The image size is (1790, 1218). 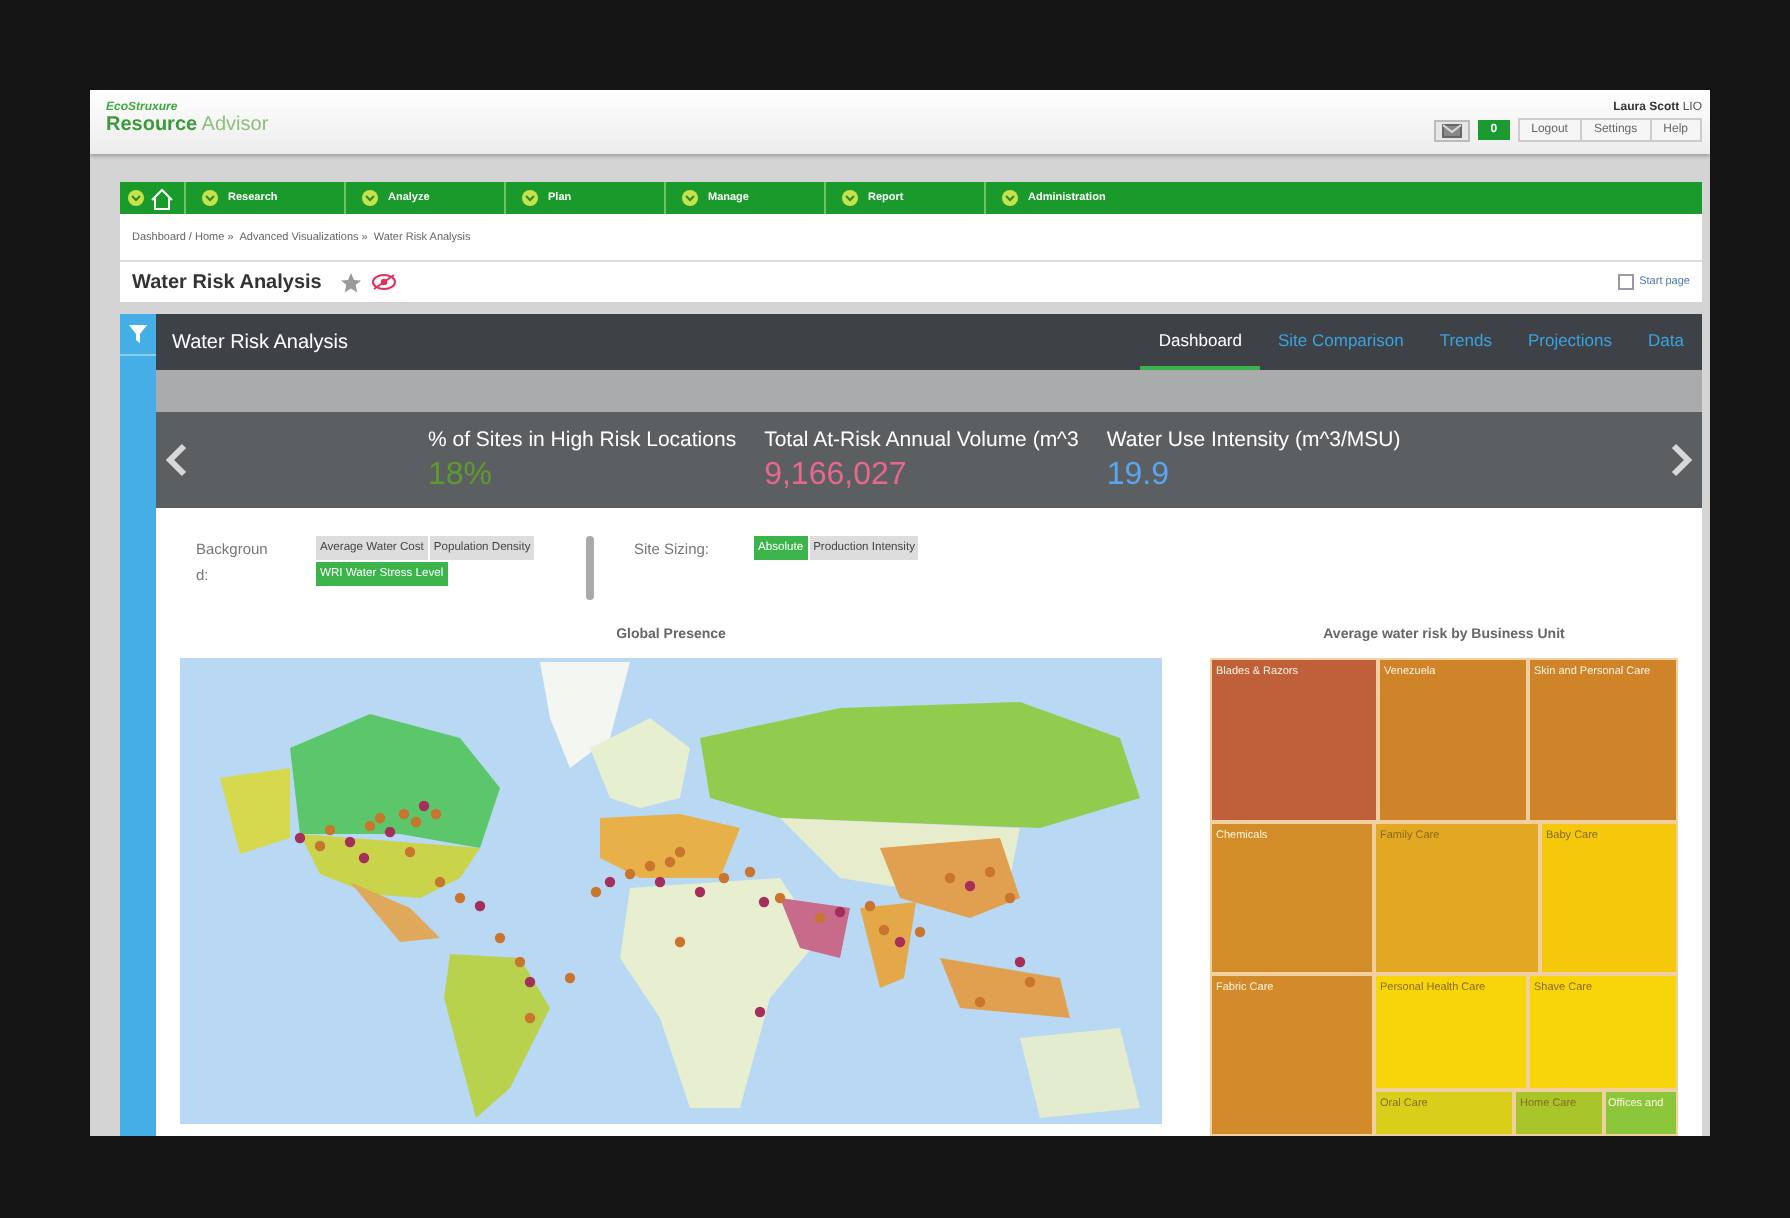 What do you see at coordinates (383, 282) in the screenshot?
I see `eye-icon` at bounding box center [383, 282].